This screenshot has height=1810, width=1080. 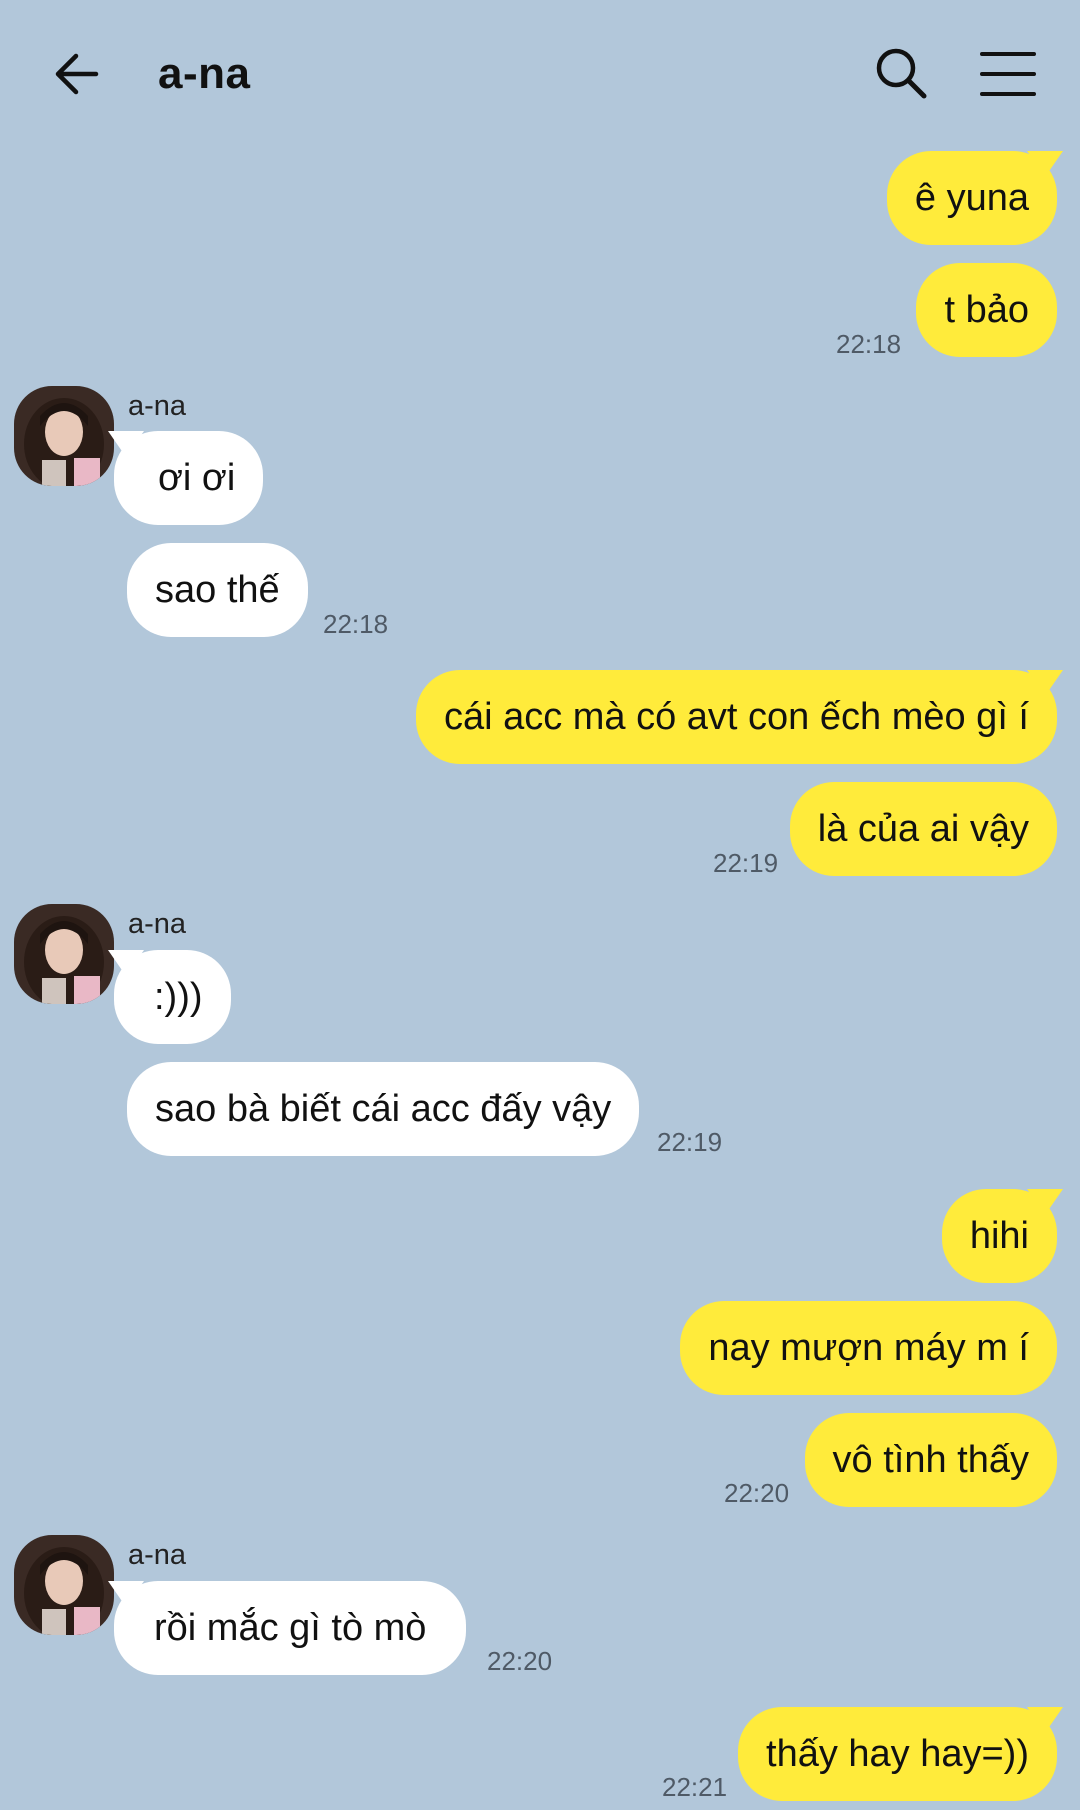 I want to click on message-text: ơi ơi, so click(x=197, y=478).